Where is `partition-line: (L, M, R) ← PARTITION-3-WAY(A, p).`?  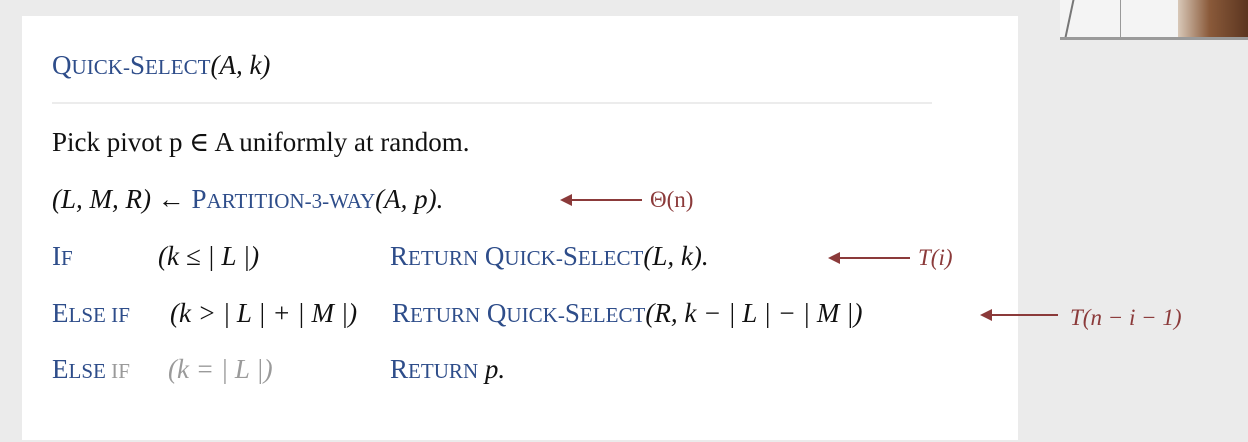 partition-line: (L, M, R) ← PARTITION-3-WAY(A, p). is located at coordinates (247, 199).